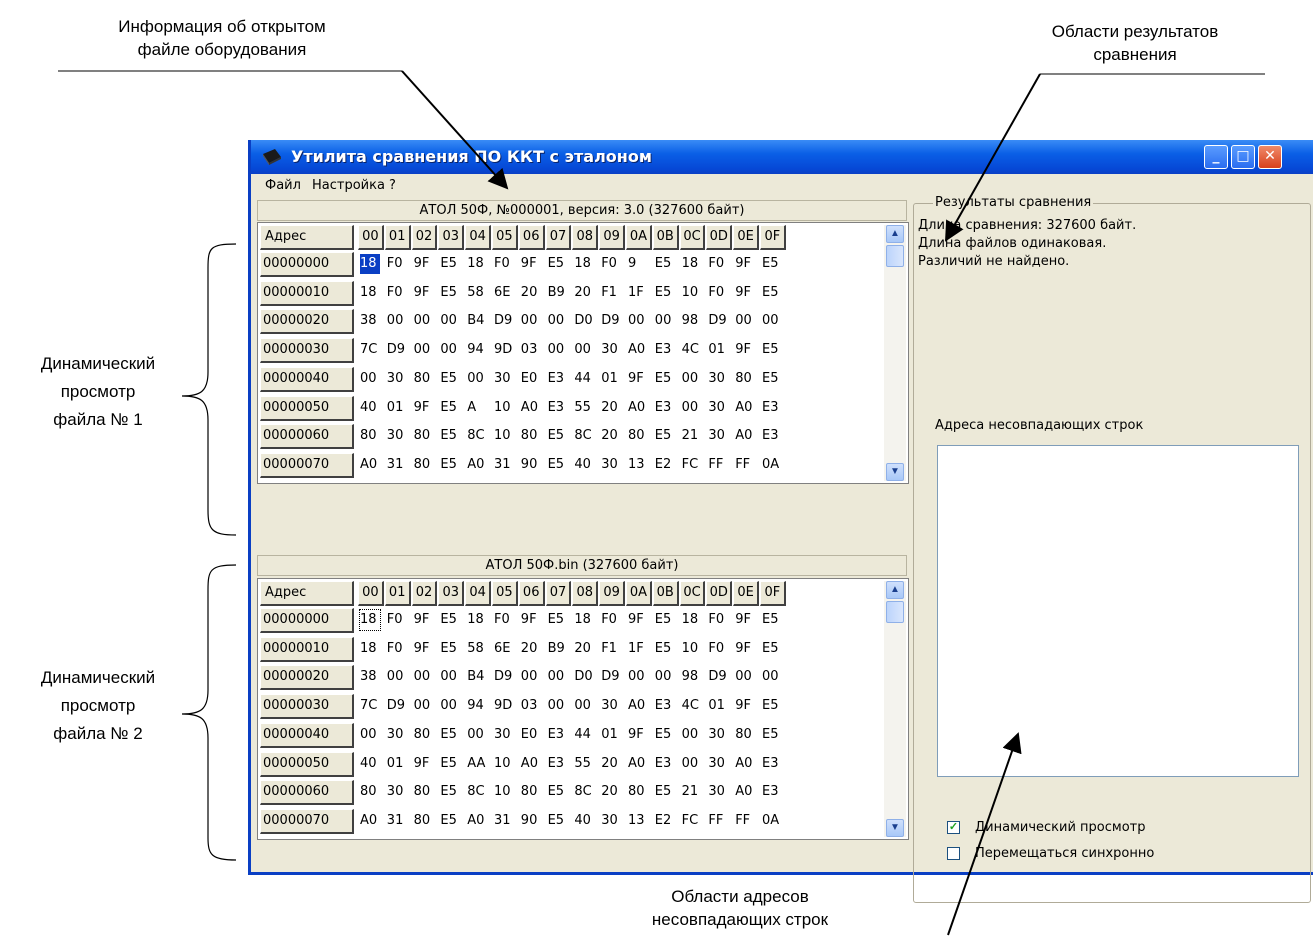 This screenshot has width=1313, height=945. What do you see at coordinates (531, 465) in the screenshot?
I see `hex-byte-cell: 90` at bounding box center [531, 465].